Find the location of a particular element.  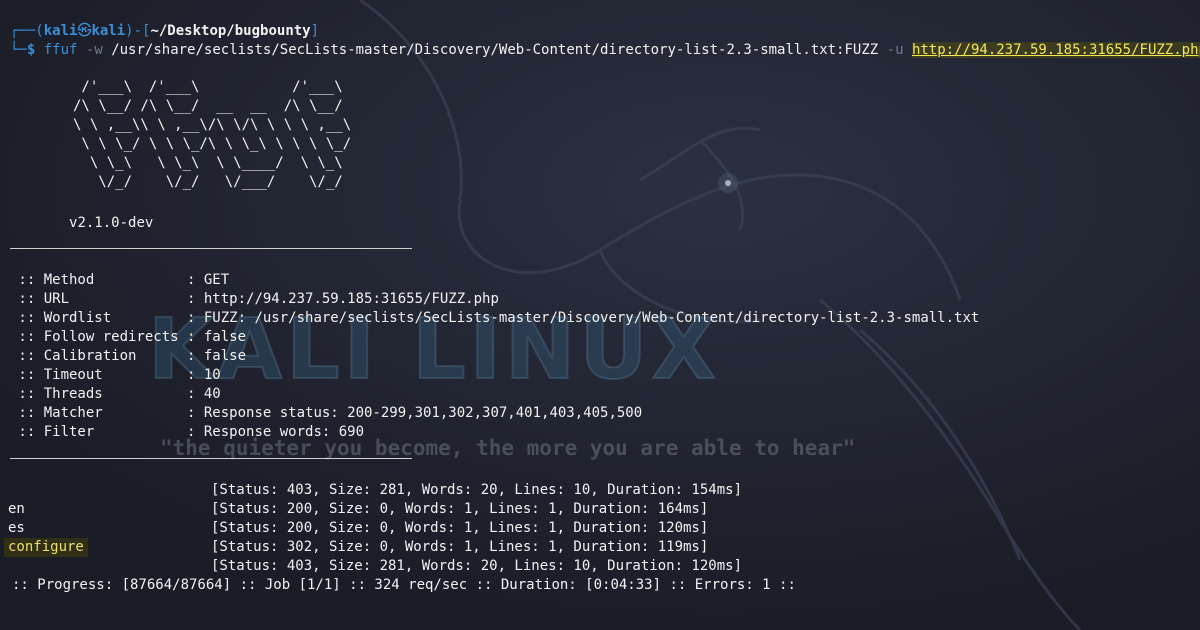

prompt-host: kali is located at coordinates (108, 31).